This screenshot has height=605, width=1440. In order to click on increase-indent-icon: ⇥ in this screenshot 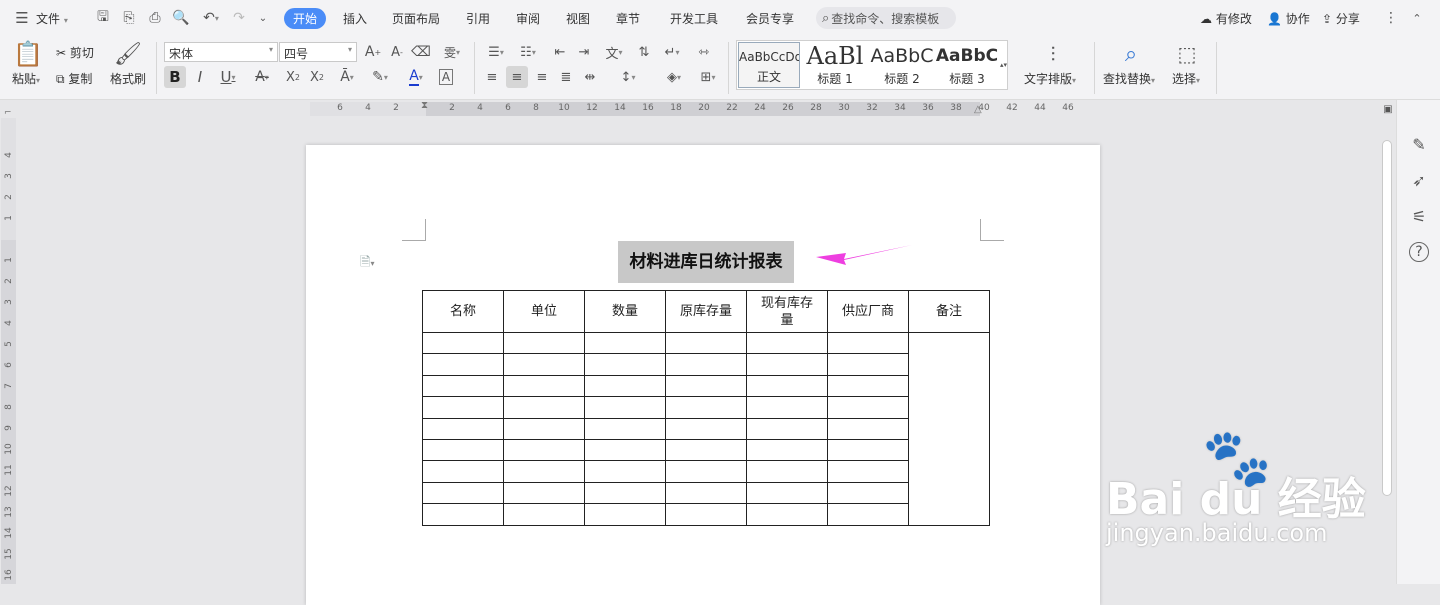, I will do `click(584, 52)`.